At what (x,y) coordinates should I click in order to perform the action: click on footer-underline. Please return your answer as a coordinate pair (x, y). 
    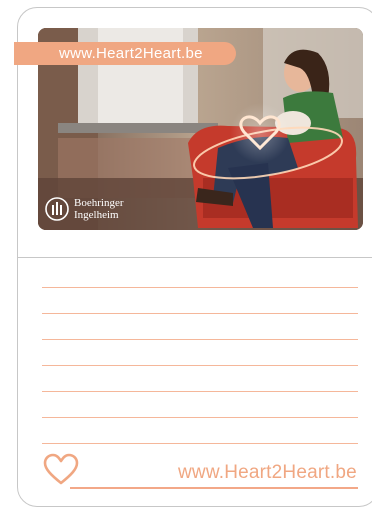
    Looking at the image, I should click on (214, 488).